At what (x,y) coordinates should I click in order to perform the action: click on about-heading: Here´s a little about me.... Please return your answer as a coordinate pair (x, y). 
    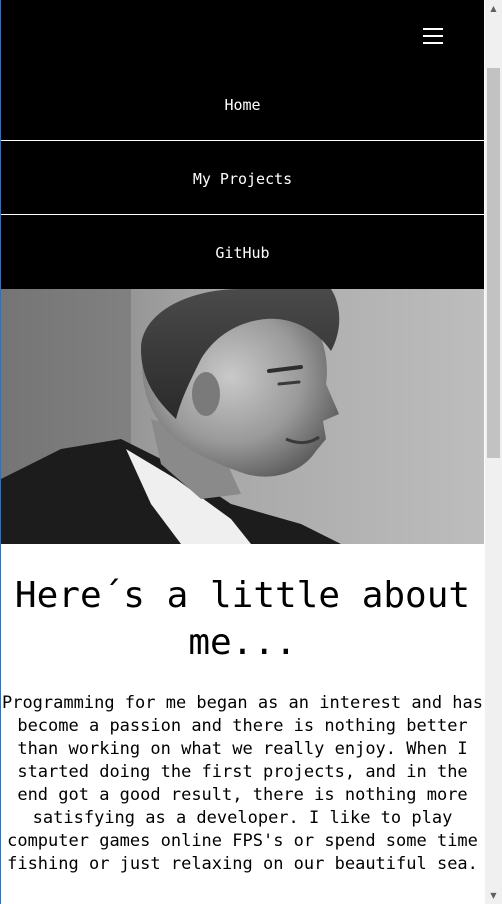
    Looking at the image, I should click on (242, 619).